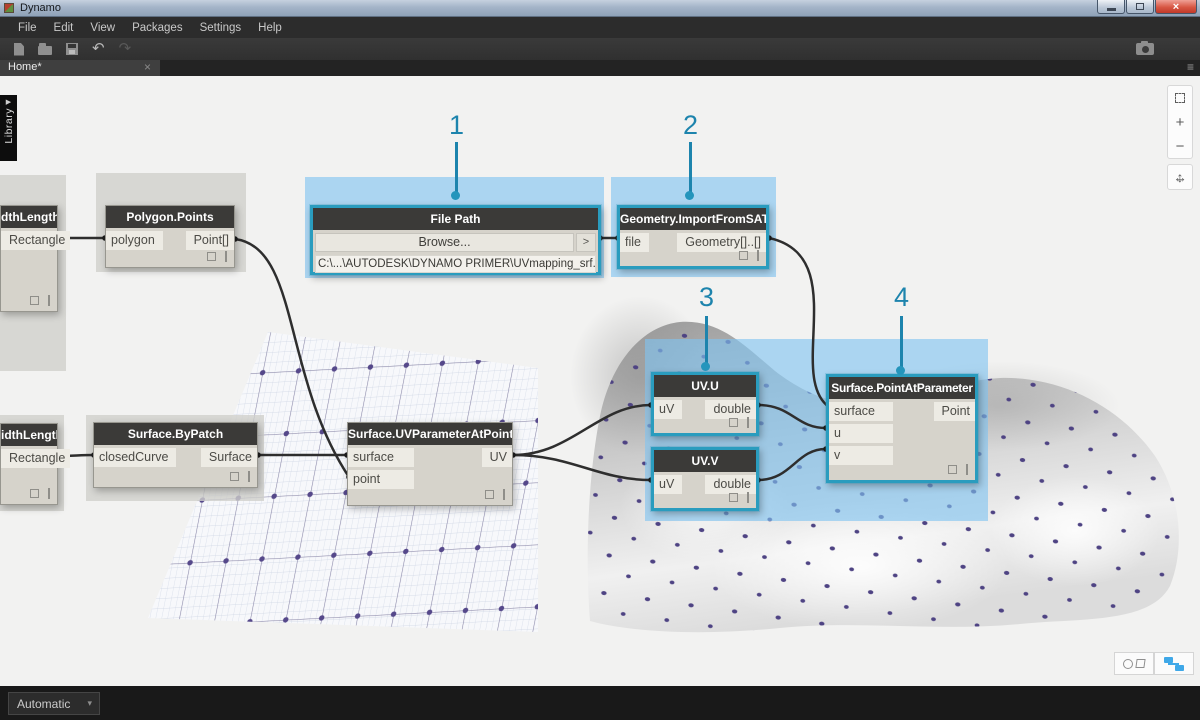 The height and width of the screenshot is (720, 1200). I want to click on minimize-icon, so click(1111, 9).